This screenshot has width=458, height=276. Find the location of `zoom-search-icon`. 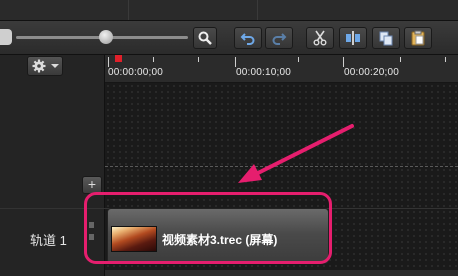

zoom-search-icon is located at coordinates (205, 38).